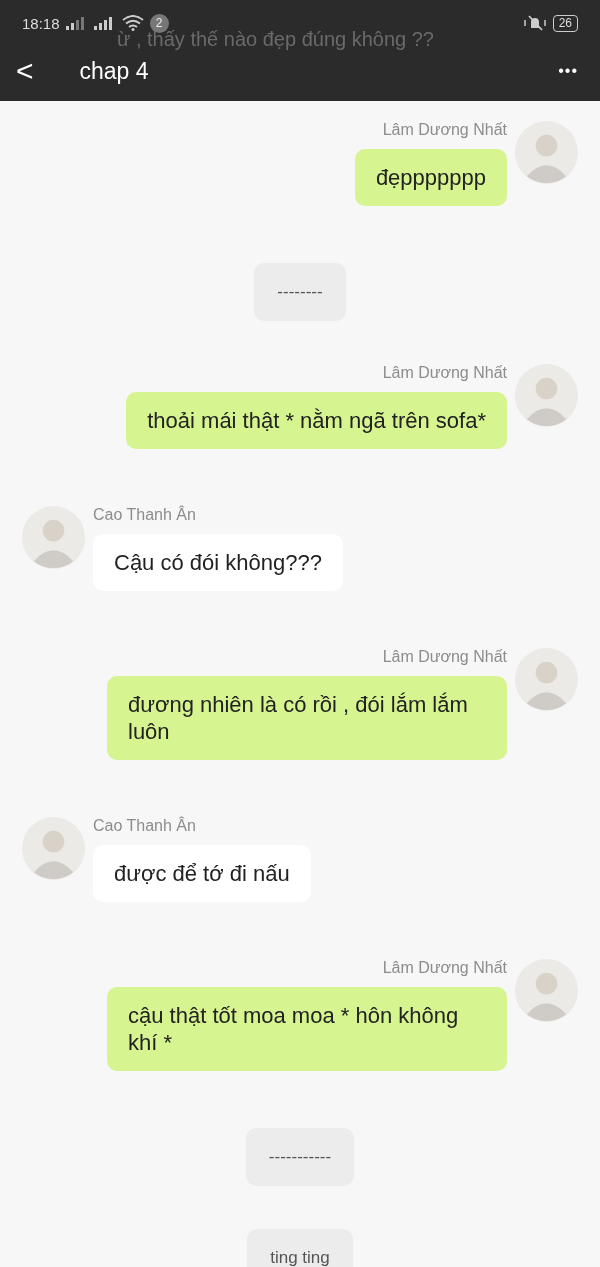  I want to click on message-bubble: cậu thật tốt moa moa * hôn không khí *, so click(307, 1029).